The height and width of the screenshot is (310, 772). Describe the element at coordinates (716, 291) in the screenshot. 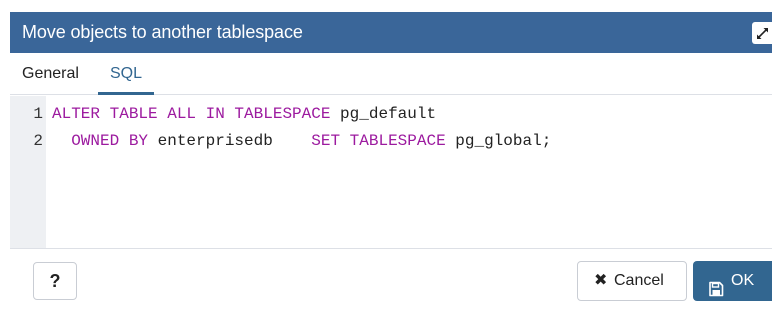

I see `save-icon` at that location.